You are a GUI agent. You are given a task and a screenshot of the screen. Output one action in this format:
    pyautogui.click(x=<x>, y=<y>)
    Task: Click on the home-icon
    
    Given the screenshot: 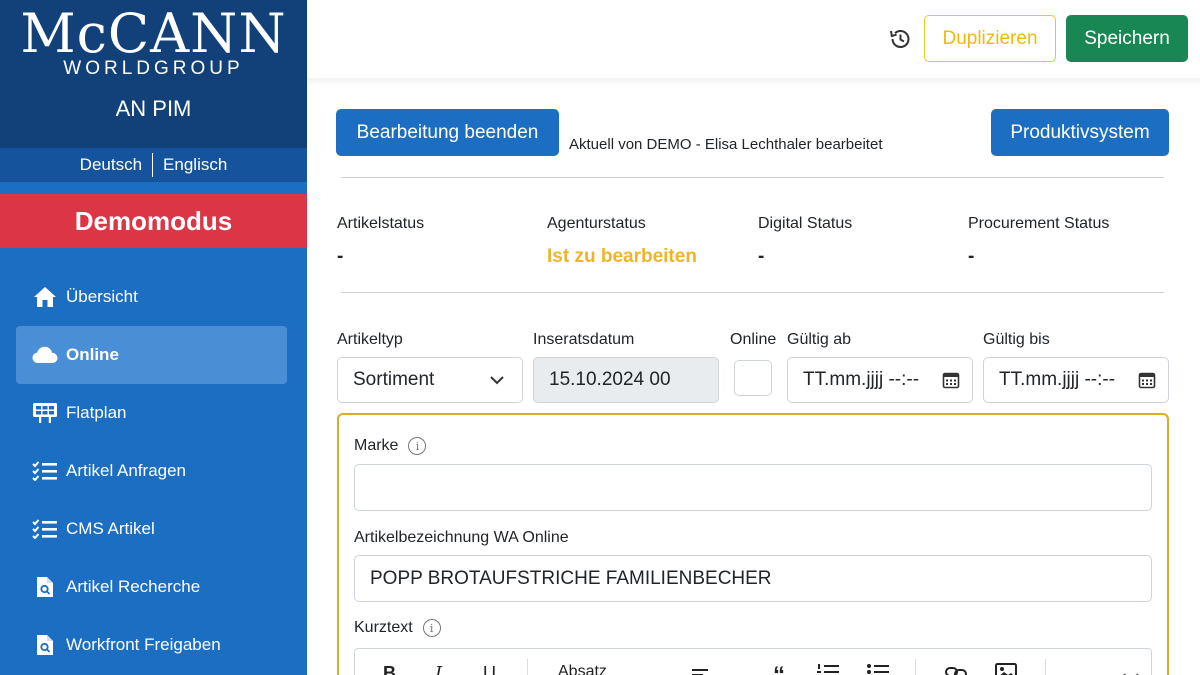 What is the action you would take?
    pyautogui.click(x=45, y=297)
    